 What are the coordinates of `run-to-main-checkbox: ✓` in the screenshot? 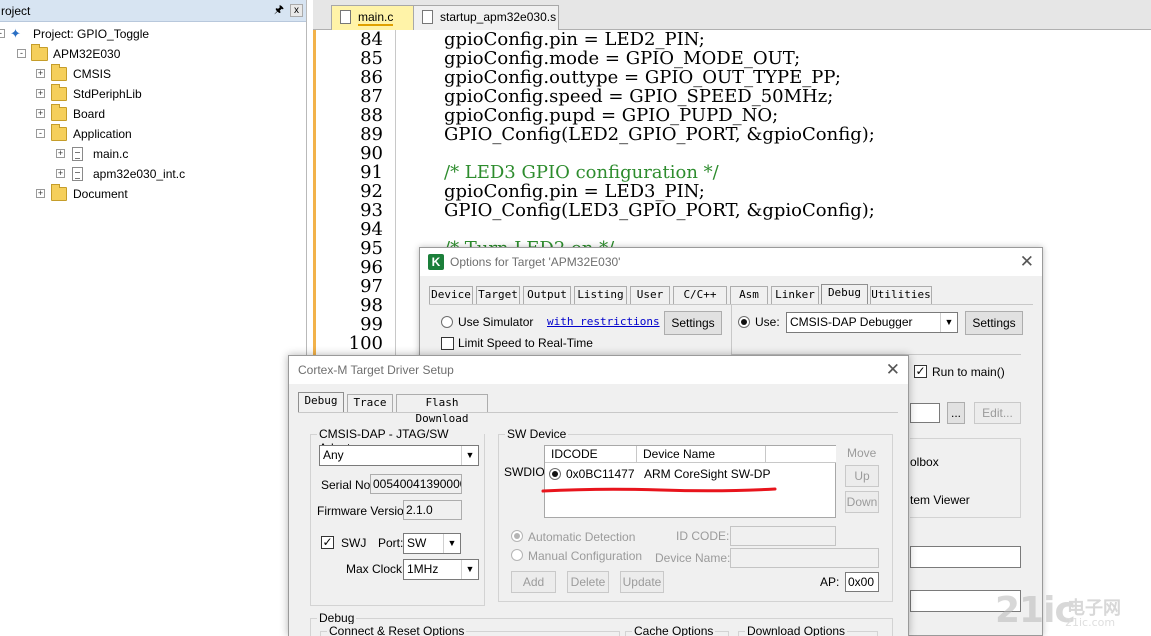 It's located at (920, 371).